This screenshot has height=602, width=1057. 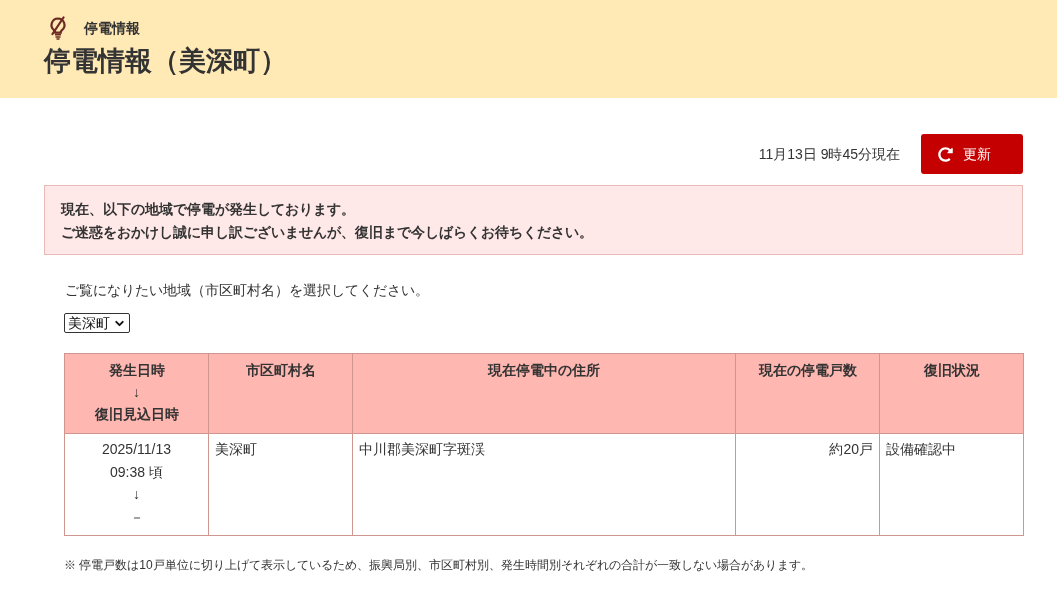 I want to click on table-header-cell: 発生日時 ↓ 復旧見込日時, so click(x=136, y=393).